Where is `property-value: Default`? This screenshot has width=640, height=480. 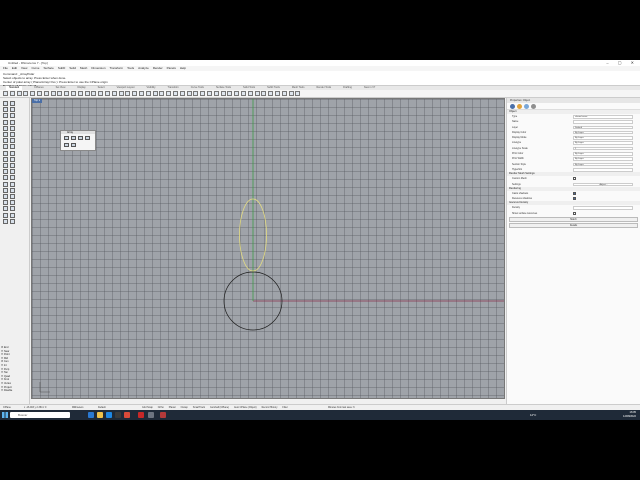 property-value: Default is located at coordinates (603, 127).